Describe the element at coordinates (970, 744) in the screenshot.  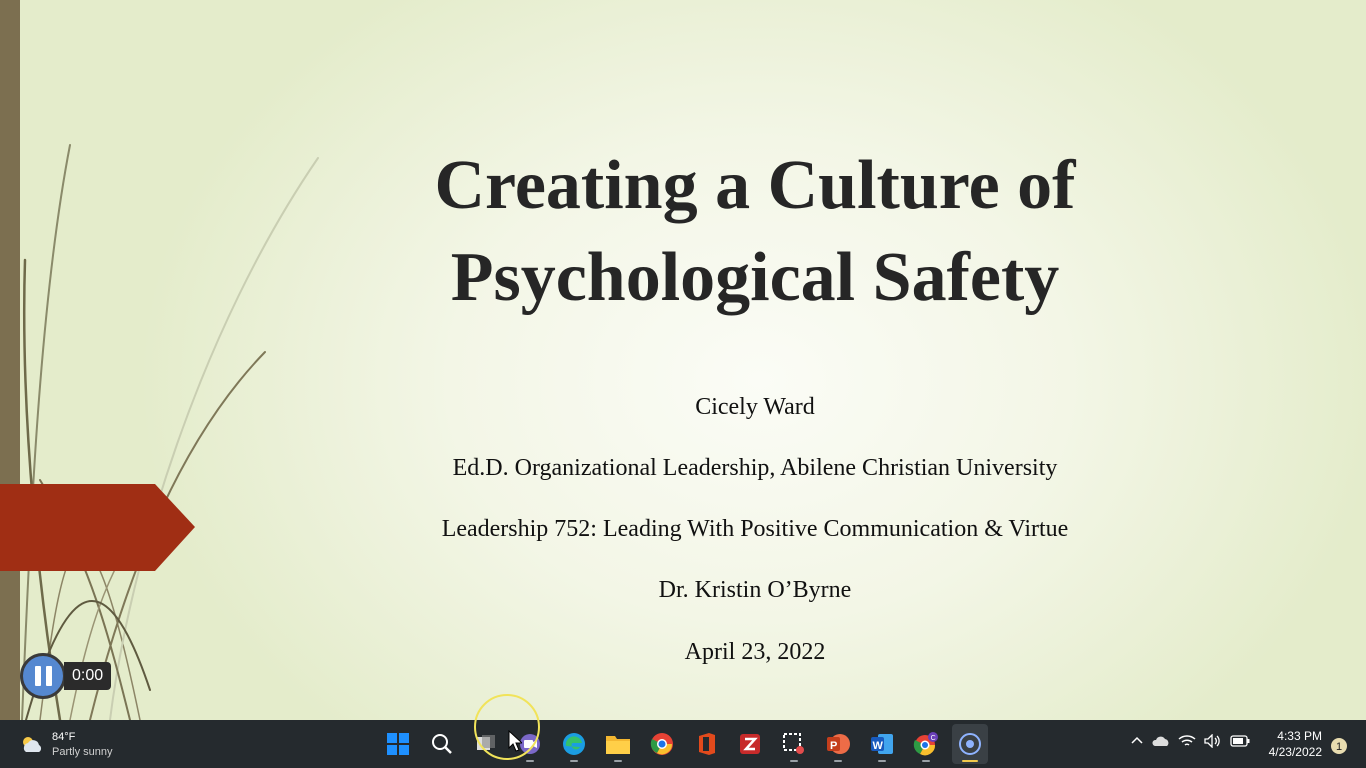
I see `screen-recorder-icon` at that location.